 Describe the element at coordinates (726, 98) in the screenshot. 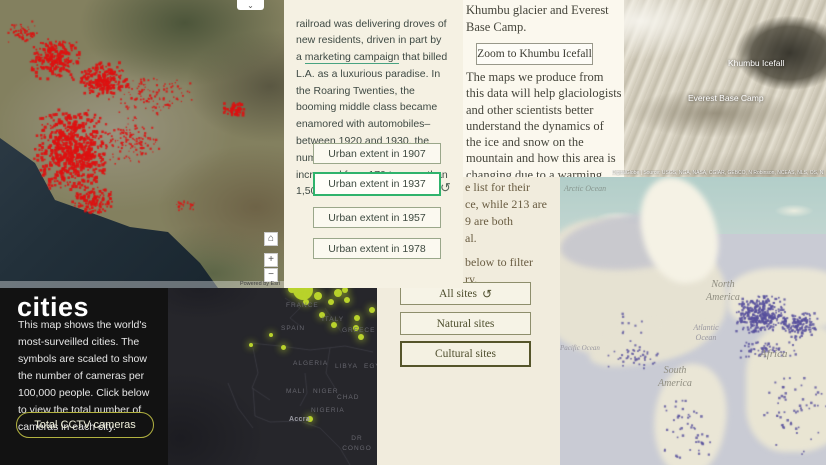

I see `everest-base-camp-label: Everest Base Camp` at that location.